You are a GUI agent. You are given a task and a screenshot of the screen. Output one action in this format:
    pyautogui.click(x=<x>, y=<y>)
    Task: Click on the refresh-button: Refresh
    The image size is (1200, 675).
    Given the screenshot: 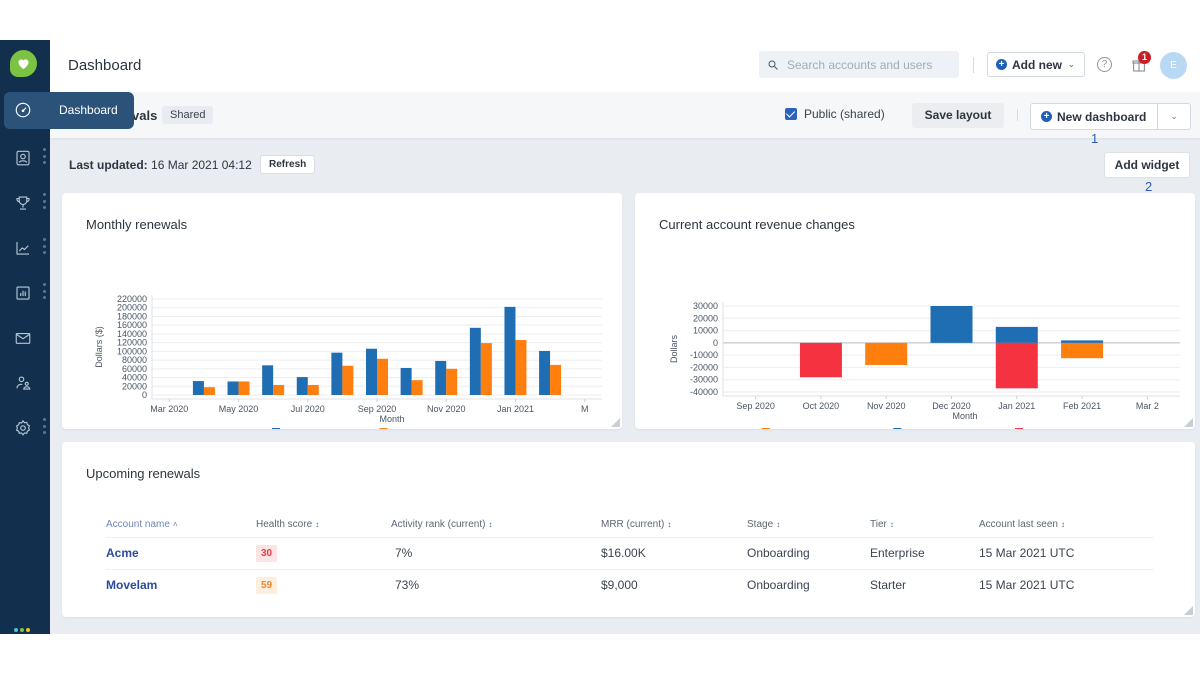 What is the action you would take?
    pyautogui.click(x=288, y=164)
    